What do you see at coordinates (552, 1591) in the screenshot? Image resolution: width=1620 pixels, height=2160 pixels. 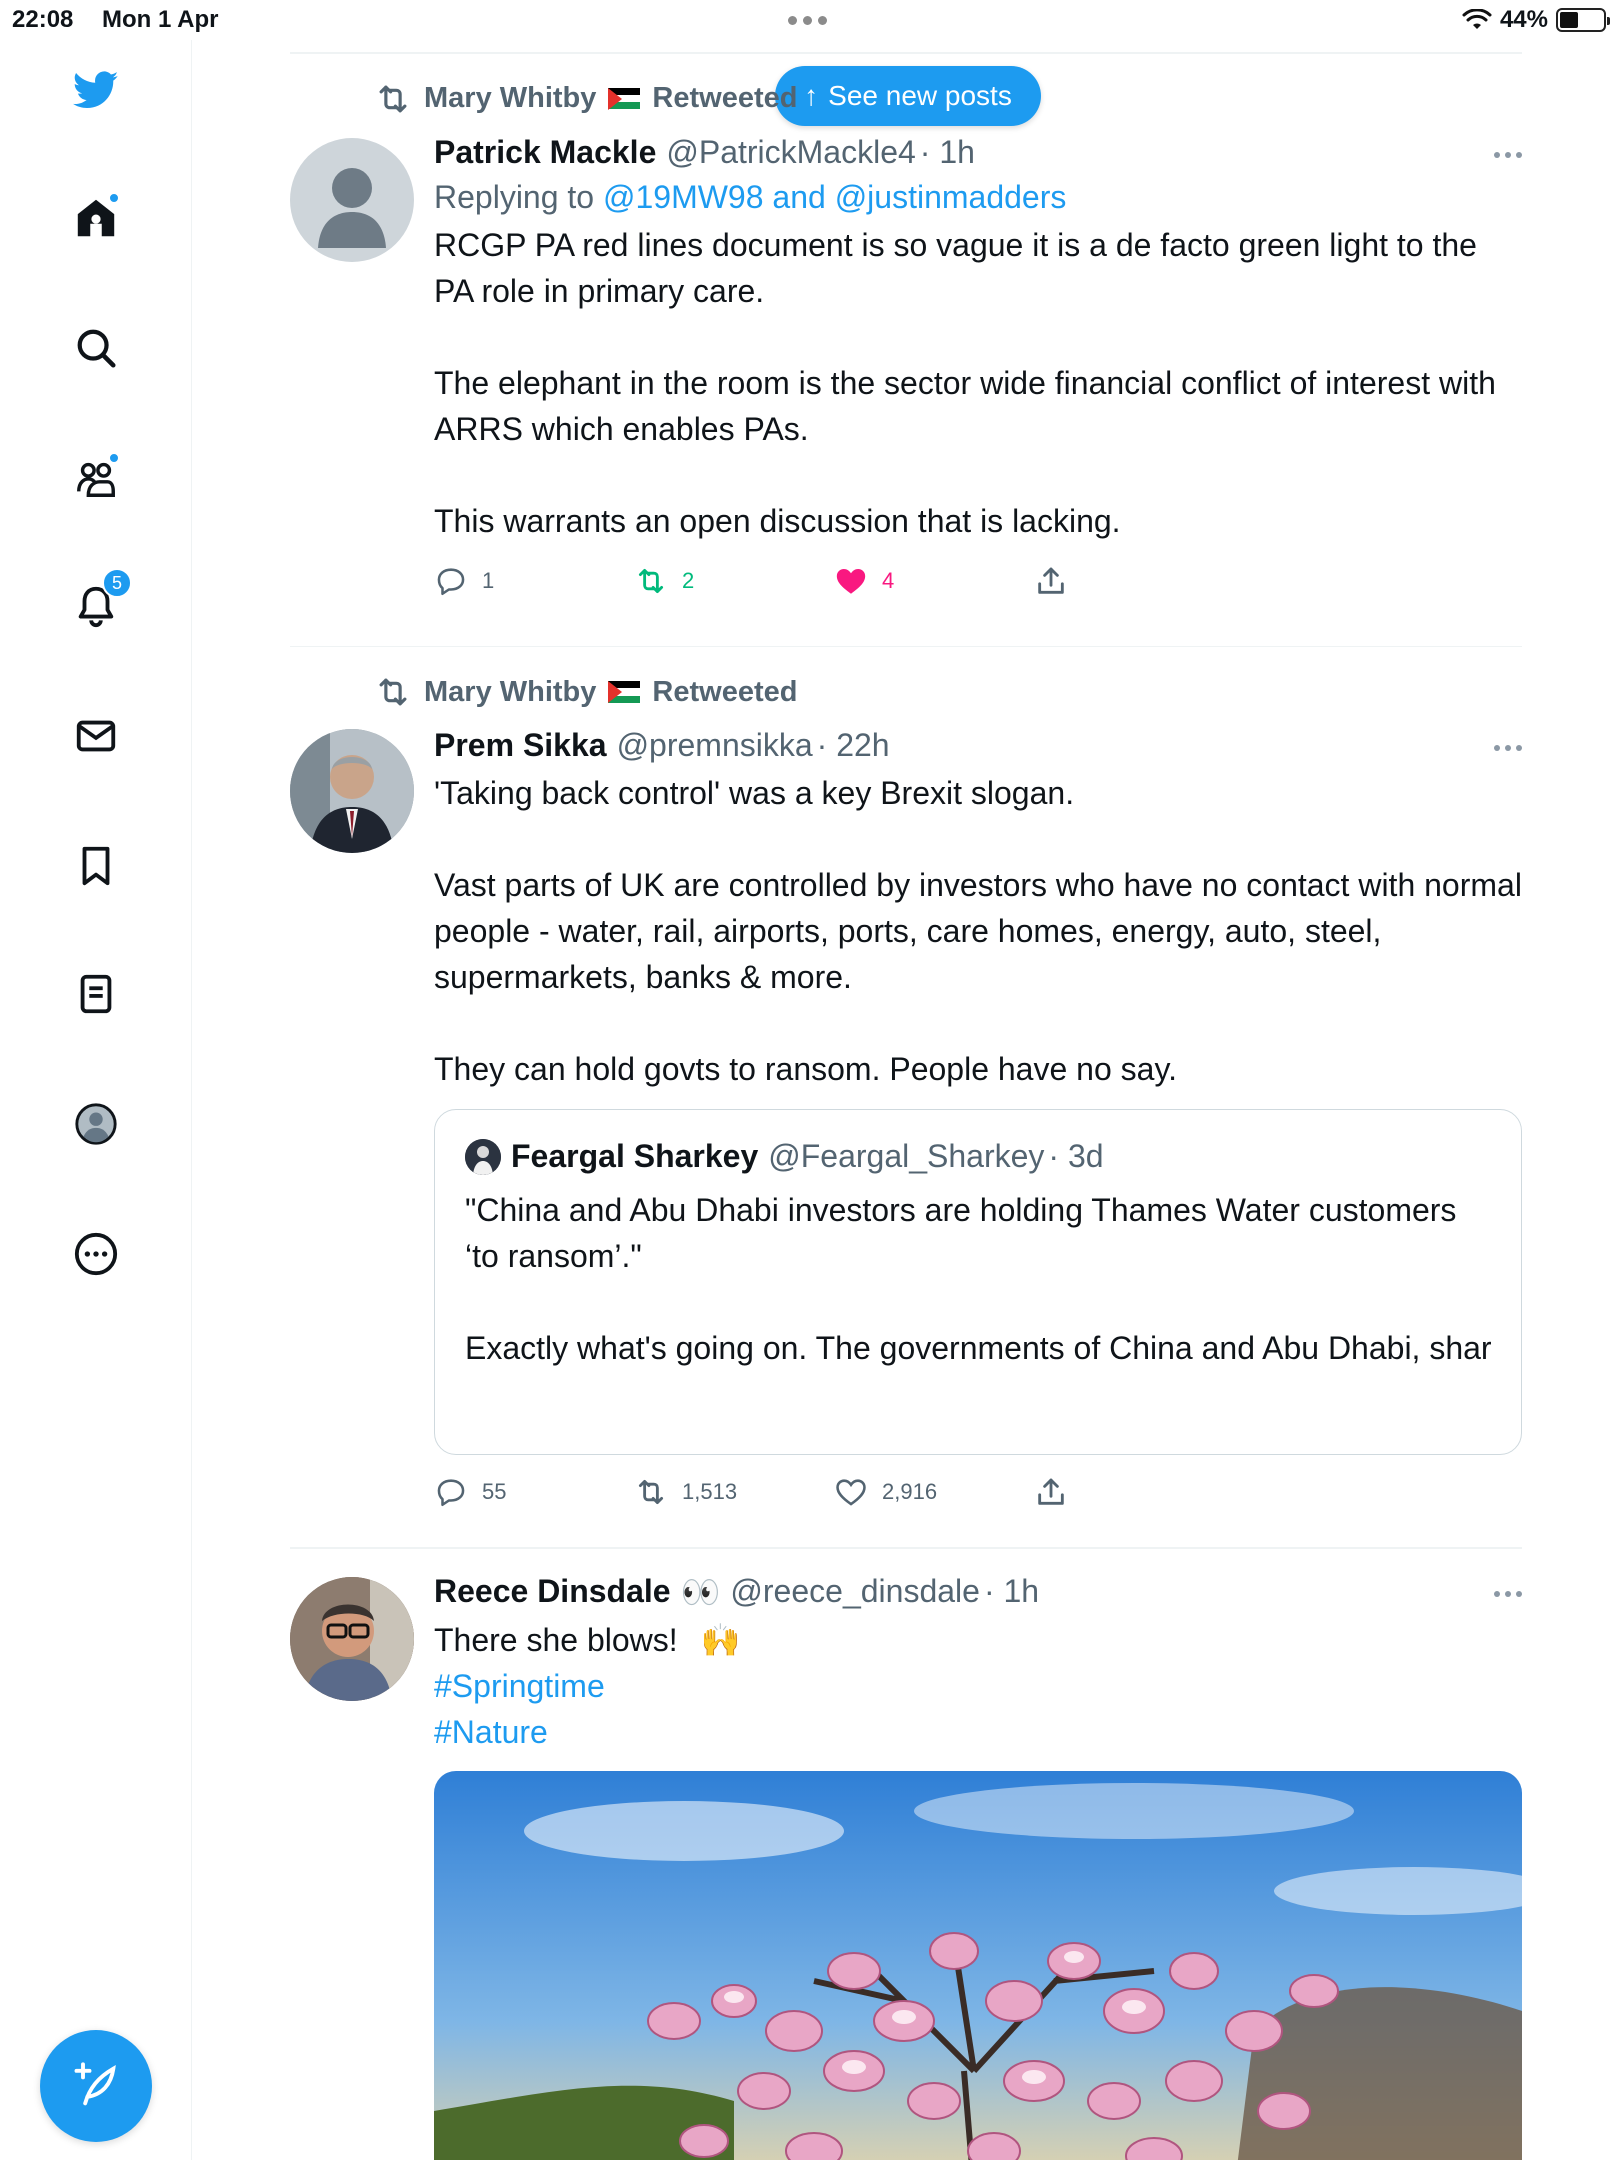 I see `author-name: Reece Dinsdale` at bounding box center [552, 1591].